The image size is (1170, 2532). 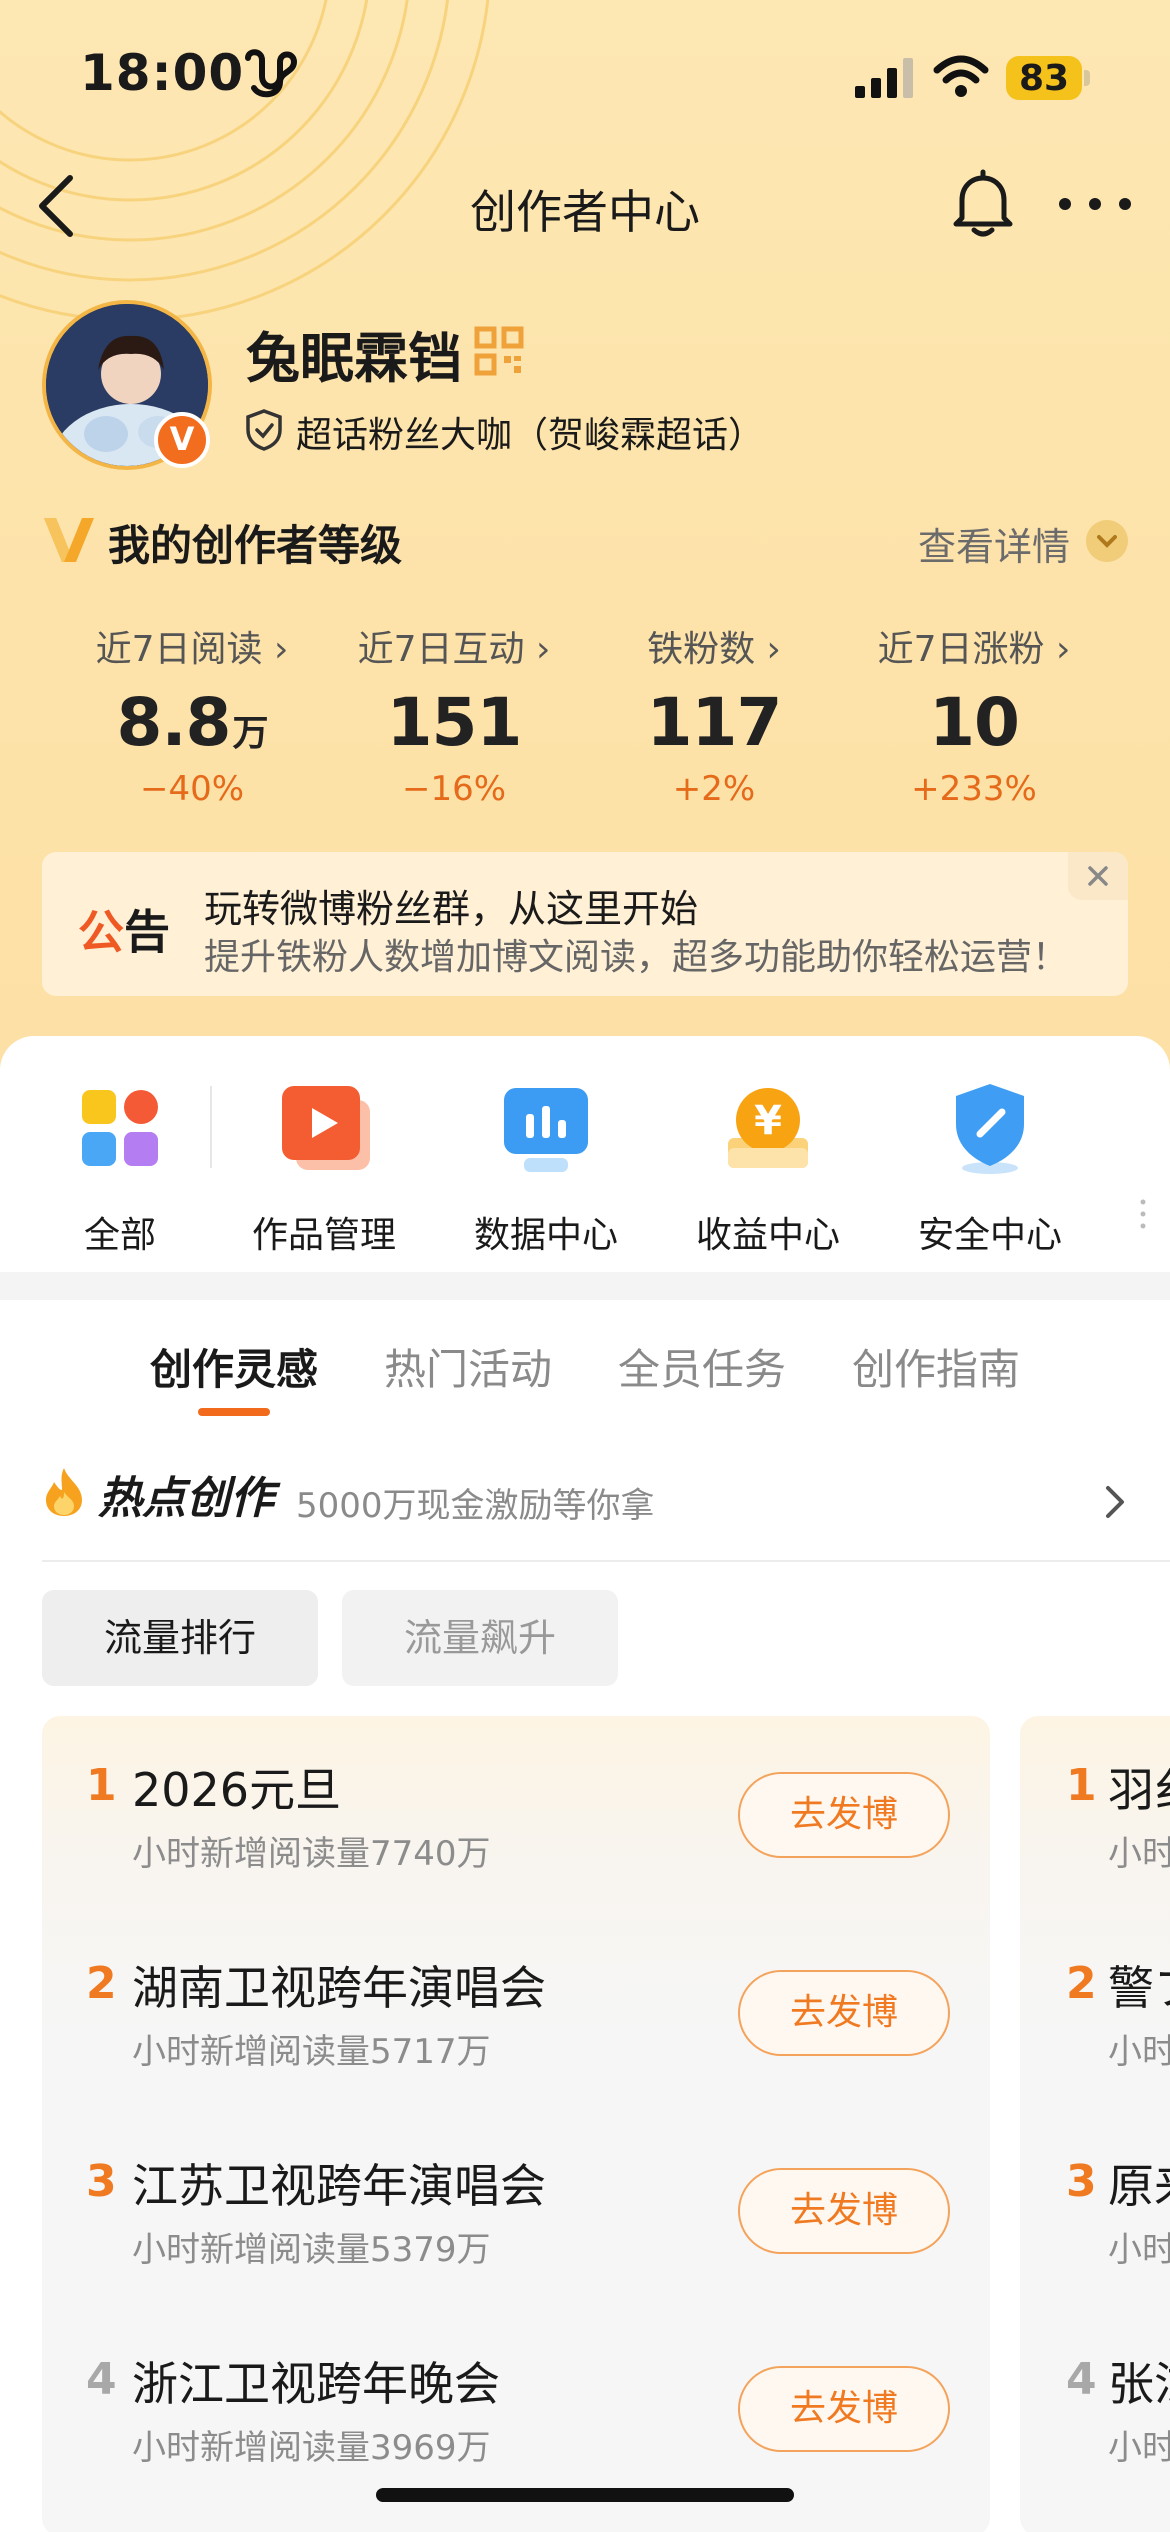 What do you see at coordinates (1107, 541) in the screenshot?
I see `chevron-down-icon` at bounding box center [1107, 541].